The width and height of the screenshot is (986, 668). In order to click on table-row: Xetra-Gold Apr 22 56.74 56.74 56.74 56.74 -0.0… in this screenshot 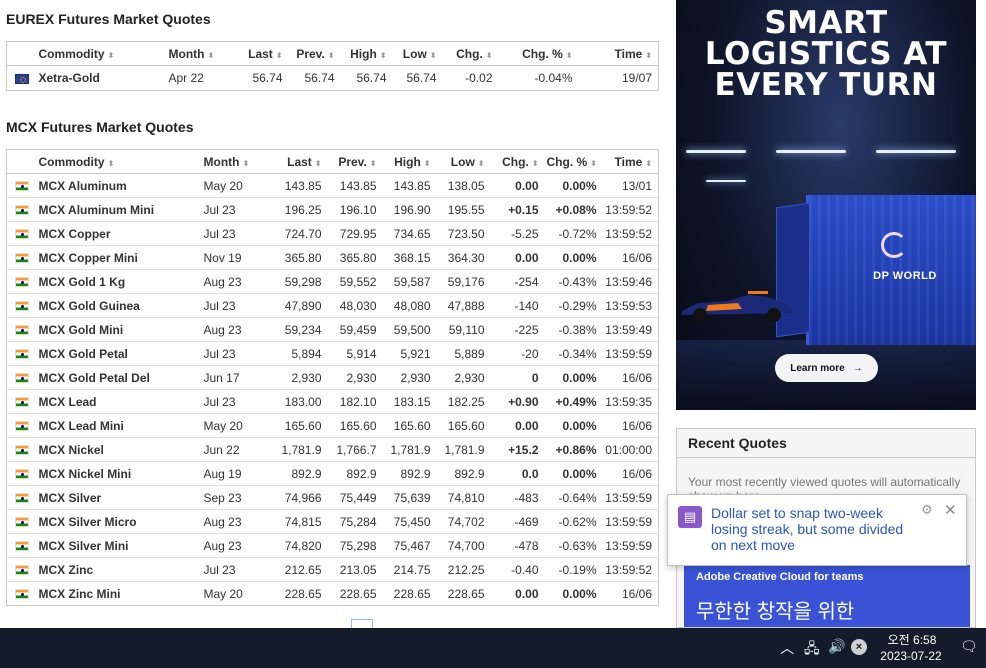, I will do `click(333, 78)`.